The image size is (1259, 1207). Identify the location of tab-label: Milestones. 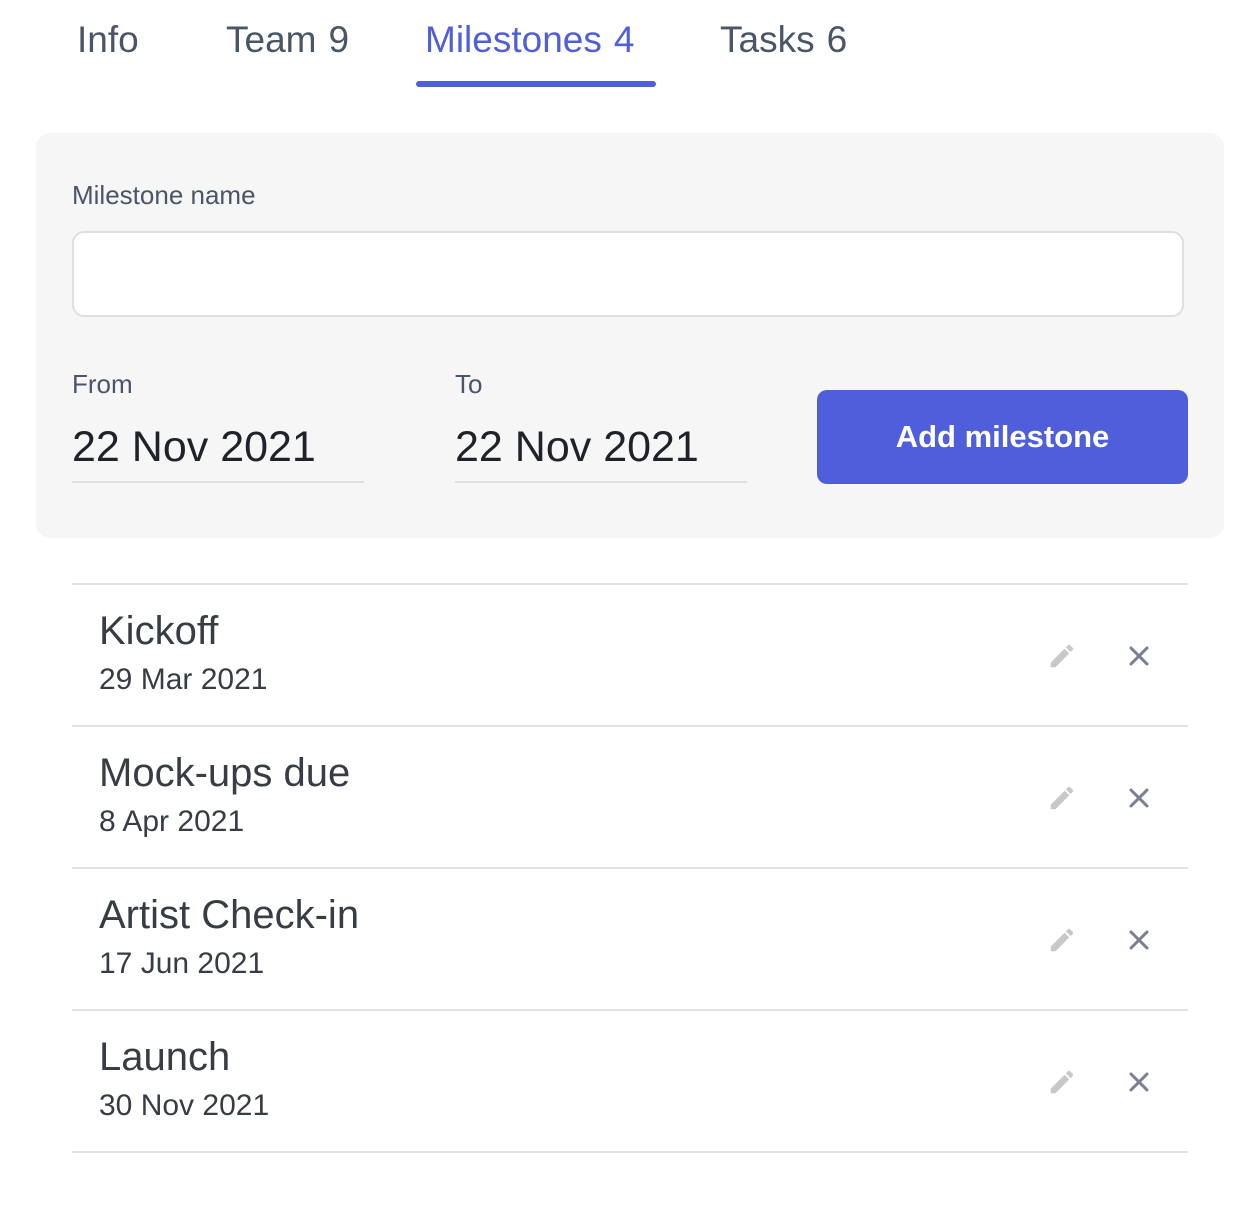
(513, 39).